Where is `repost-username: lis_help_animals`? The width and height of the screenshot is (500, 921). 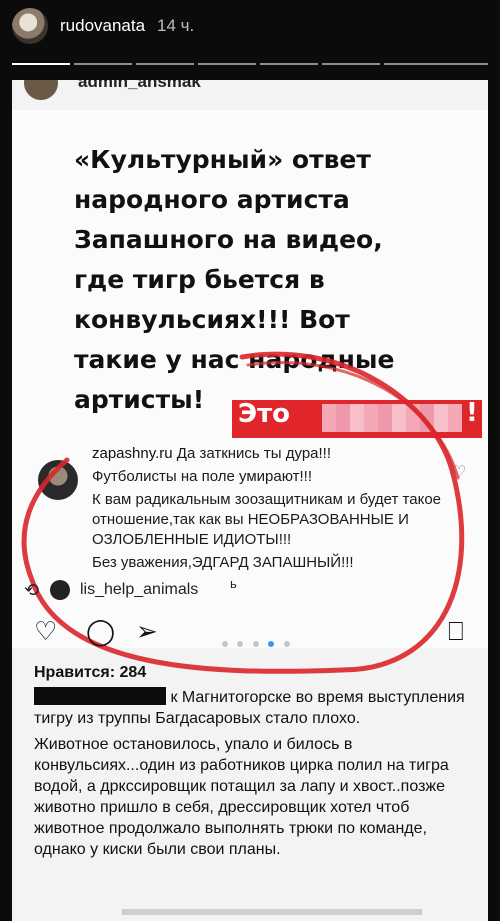
repost-username: lis_help_animals is located at coordinates (139, 590).